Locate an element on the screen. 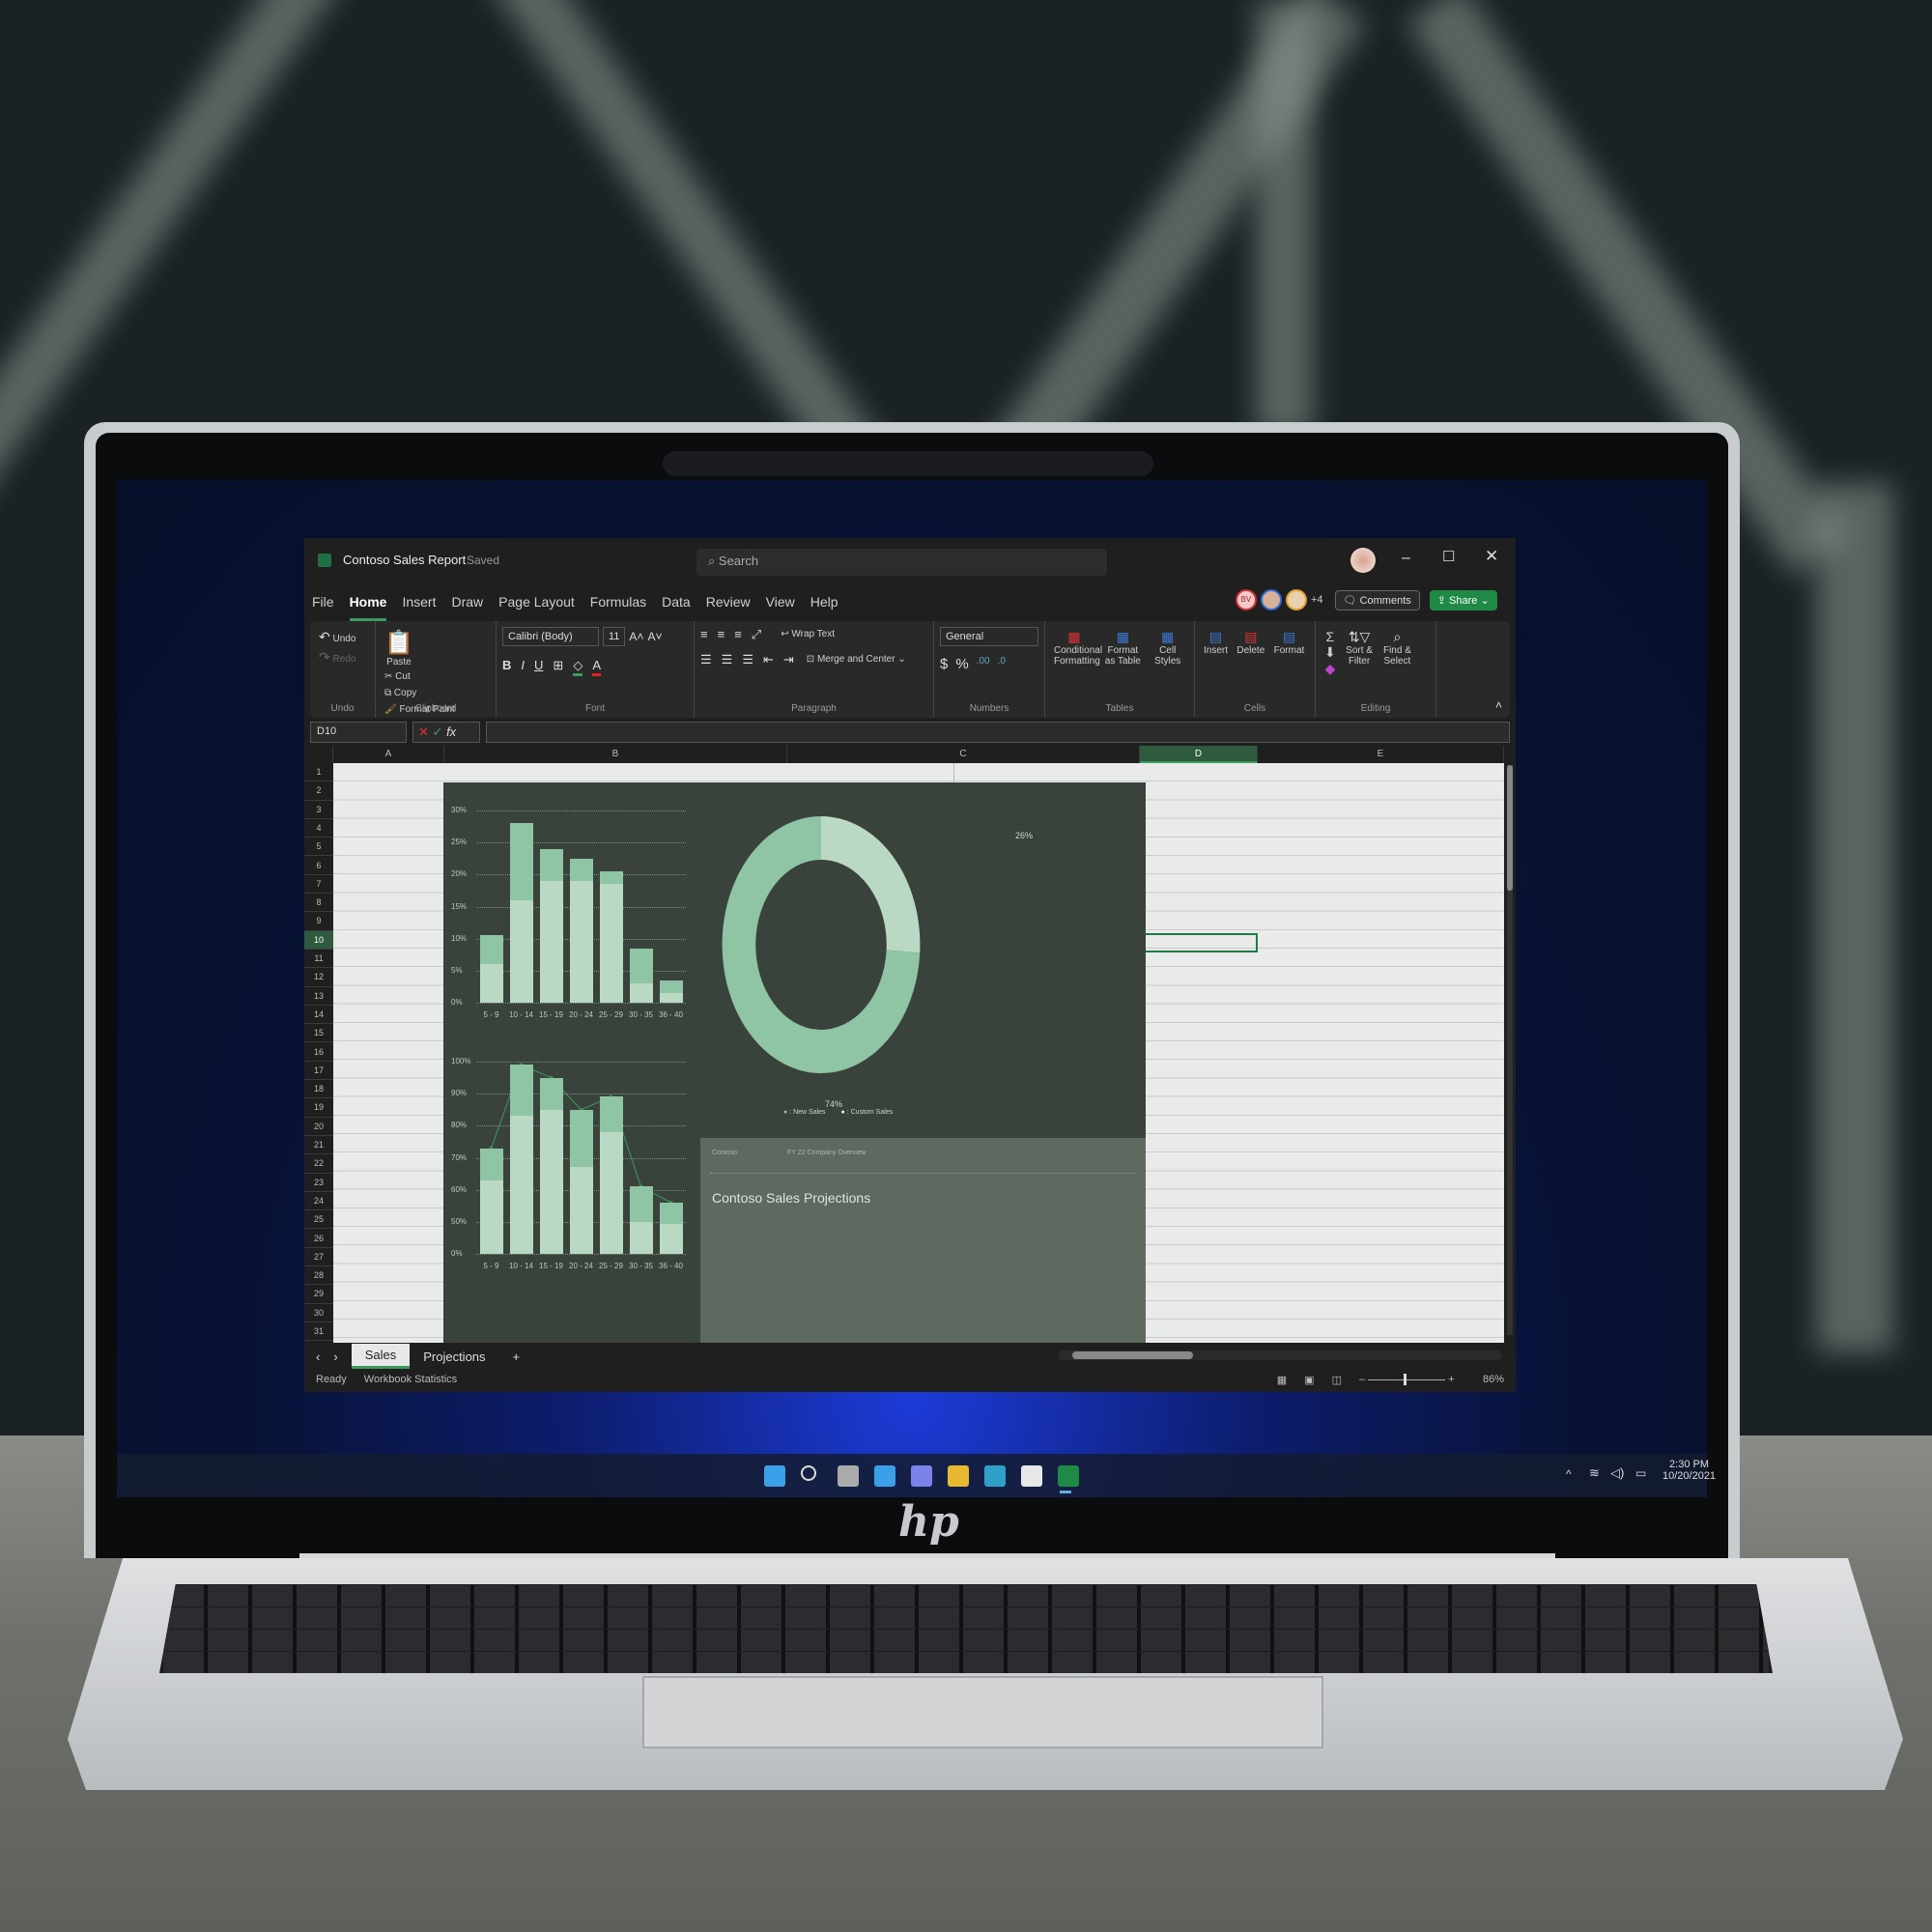 This screenshot has height=1932, width=1932. column-header-e: E is located at coordinates (1381, 754).